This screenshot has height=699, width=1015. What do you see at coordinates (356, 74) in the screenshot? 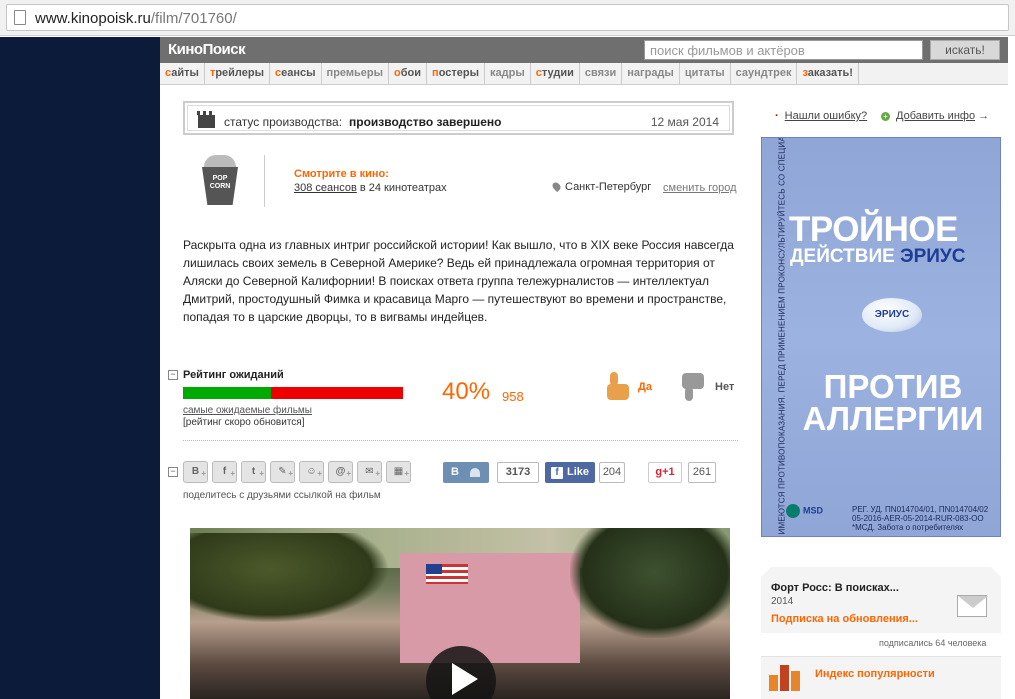
I see `nav-item-premieres: премьеры` at bounding box center [356, 74].